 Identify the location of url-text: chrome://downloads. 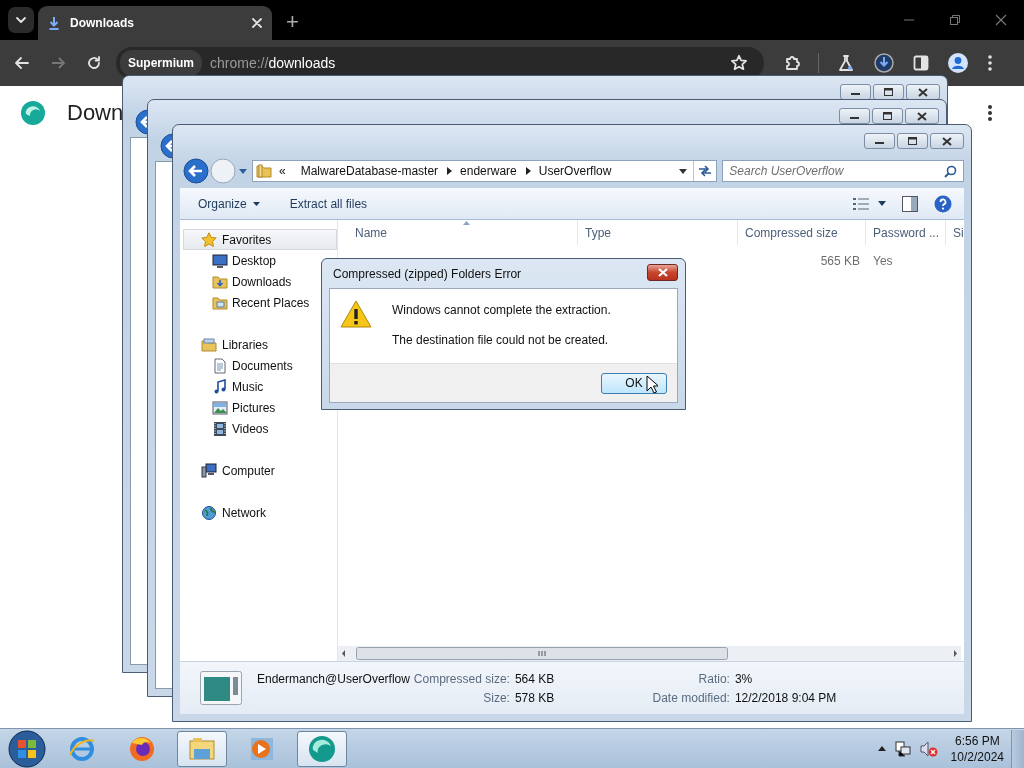
(273, 63).